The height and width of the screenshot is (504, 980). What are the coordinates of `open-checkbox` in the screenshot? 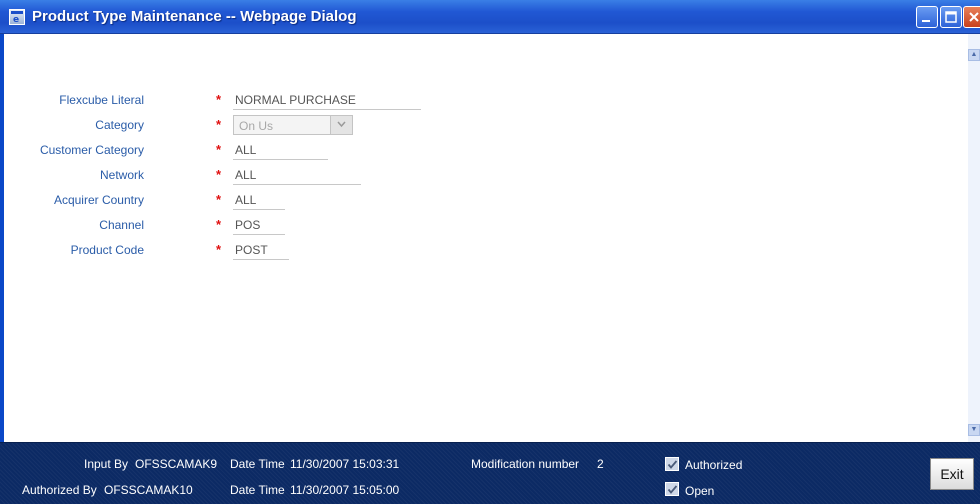 It's located at (672, 489).